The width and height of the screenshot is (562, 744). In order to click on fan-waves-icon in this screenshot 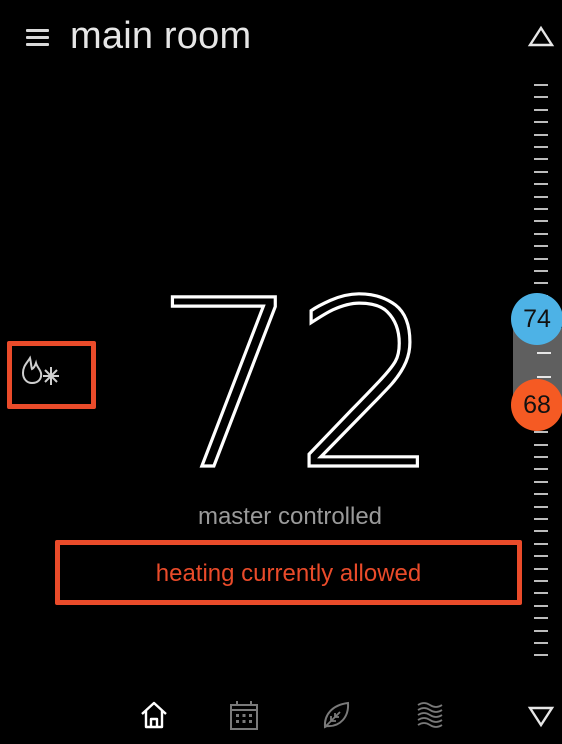, I will do `click(430, 715)`.